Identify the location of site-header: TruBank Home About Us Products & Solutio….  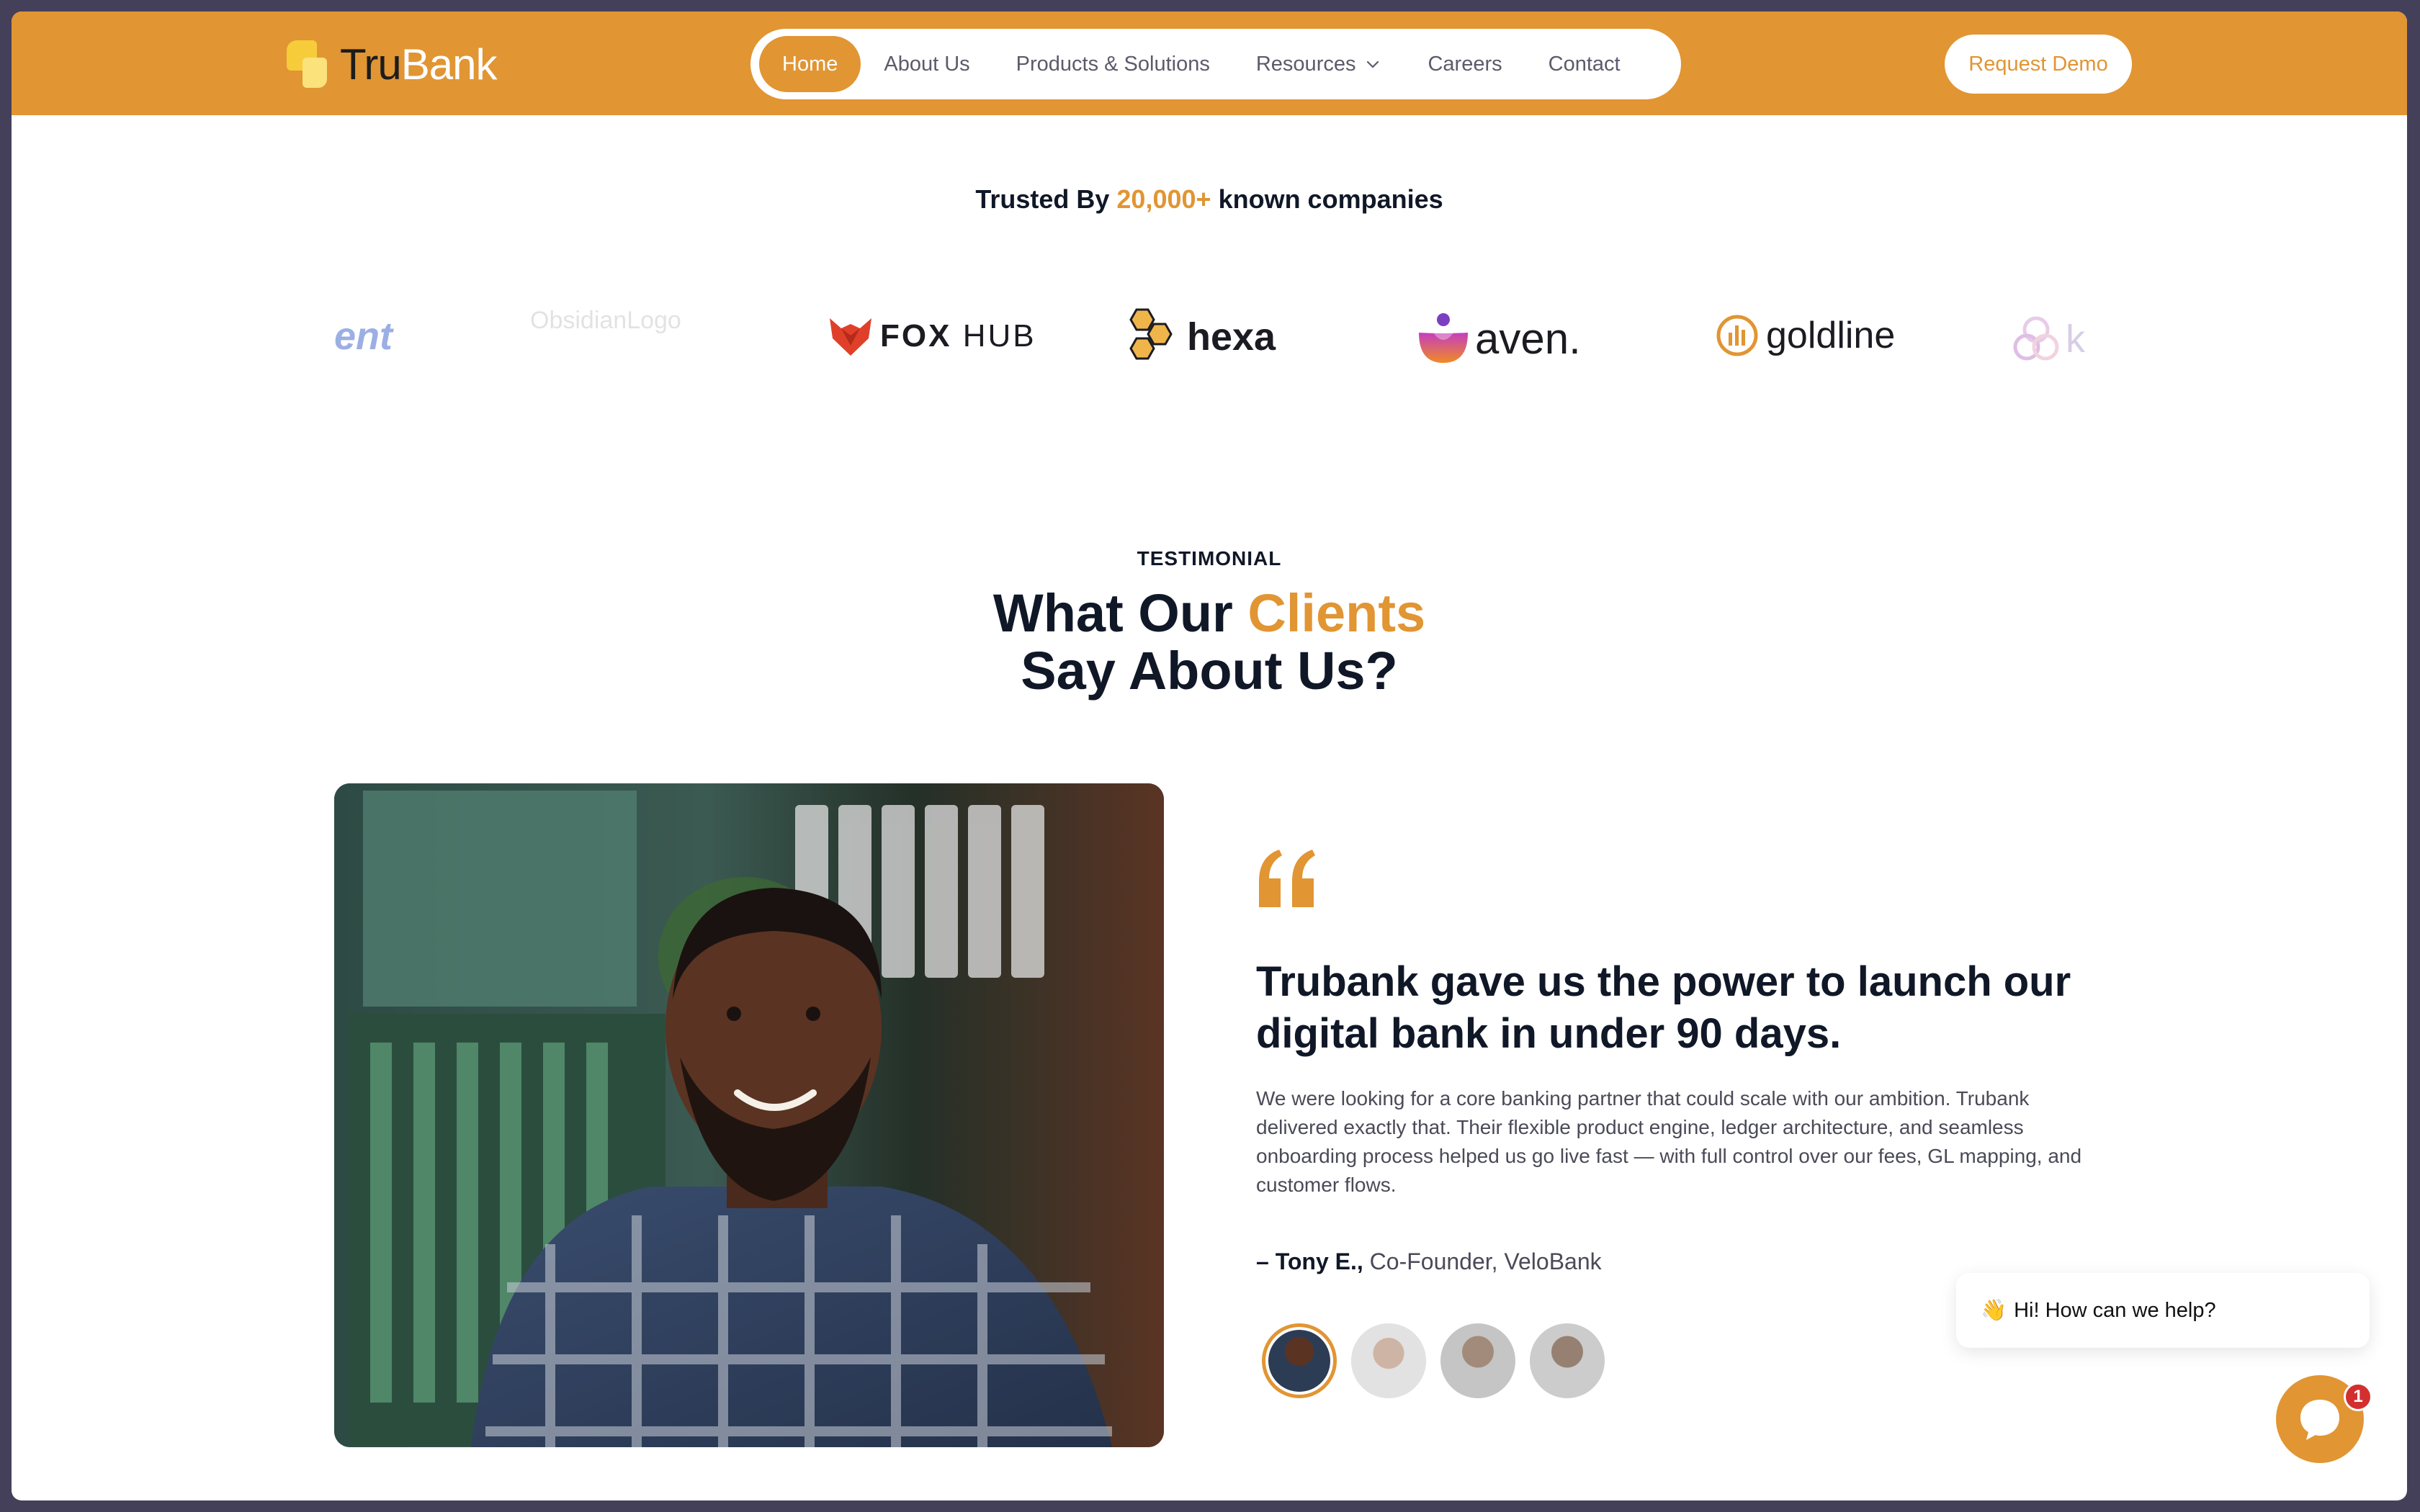
(1209, 63).